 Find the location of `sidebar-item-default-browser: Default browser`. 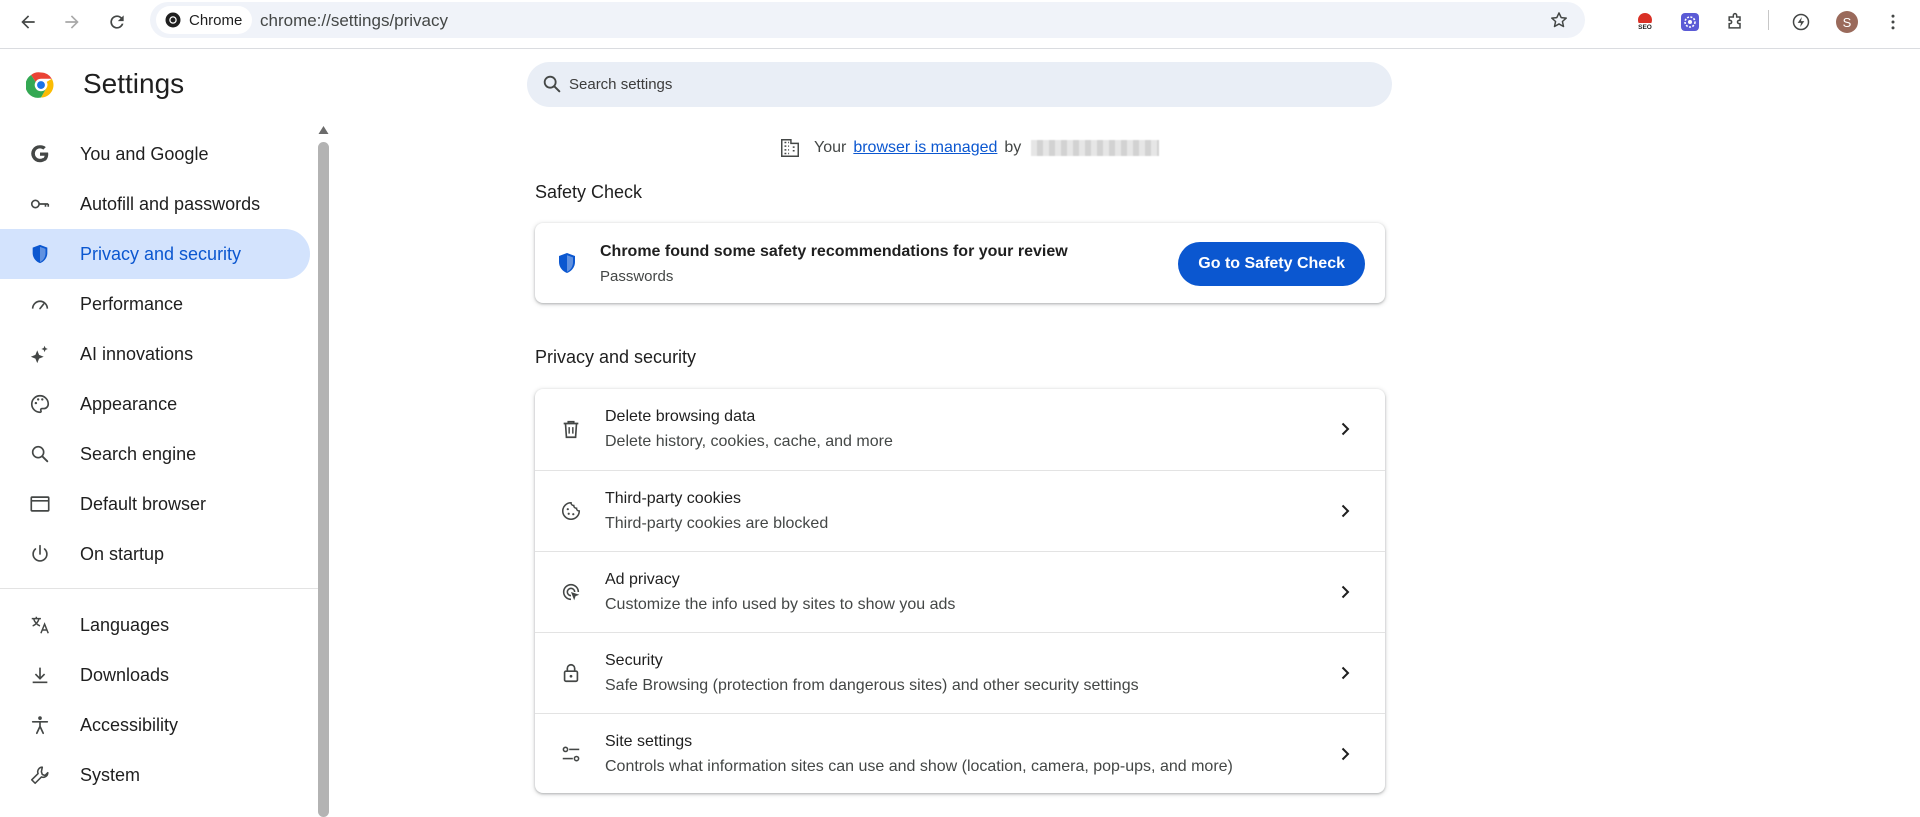

sidebar-item-default-browser: Default browser is located at coordinates (155, 504).